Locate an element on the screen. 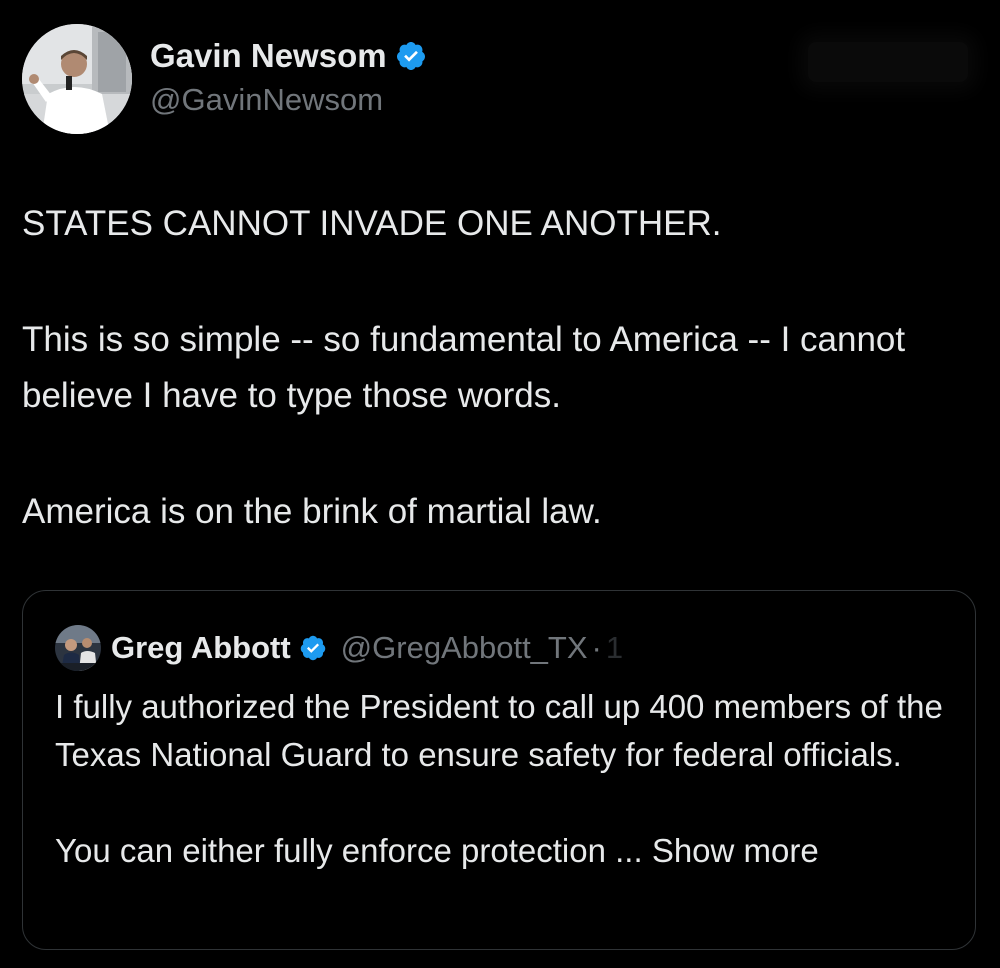 The height and width of the screenshot is (968, 1000). author-avatar is located at coordinates (77, 79).